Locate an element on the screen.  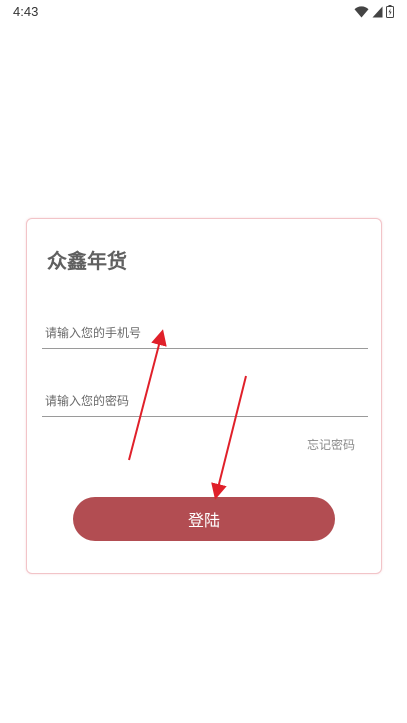
forgot-password-link: 忘记密码 is located at coordinates (331, 444).